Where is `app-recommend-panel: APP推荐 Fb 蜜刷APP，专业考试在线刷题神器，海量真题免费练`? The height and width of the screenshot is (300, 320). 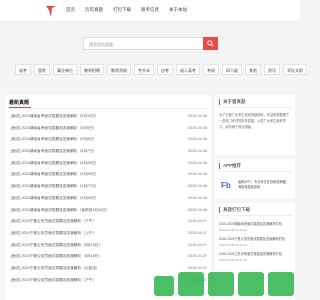 app-recommend-panel: APP推荐 Fb 蜜刷APP，专业考试在线刷题神器，海量真题免费练 is located at coordinates (255, 179).